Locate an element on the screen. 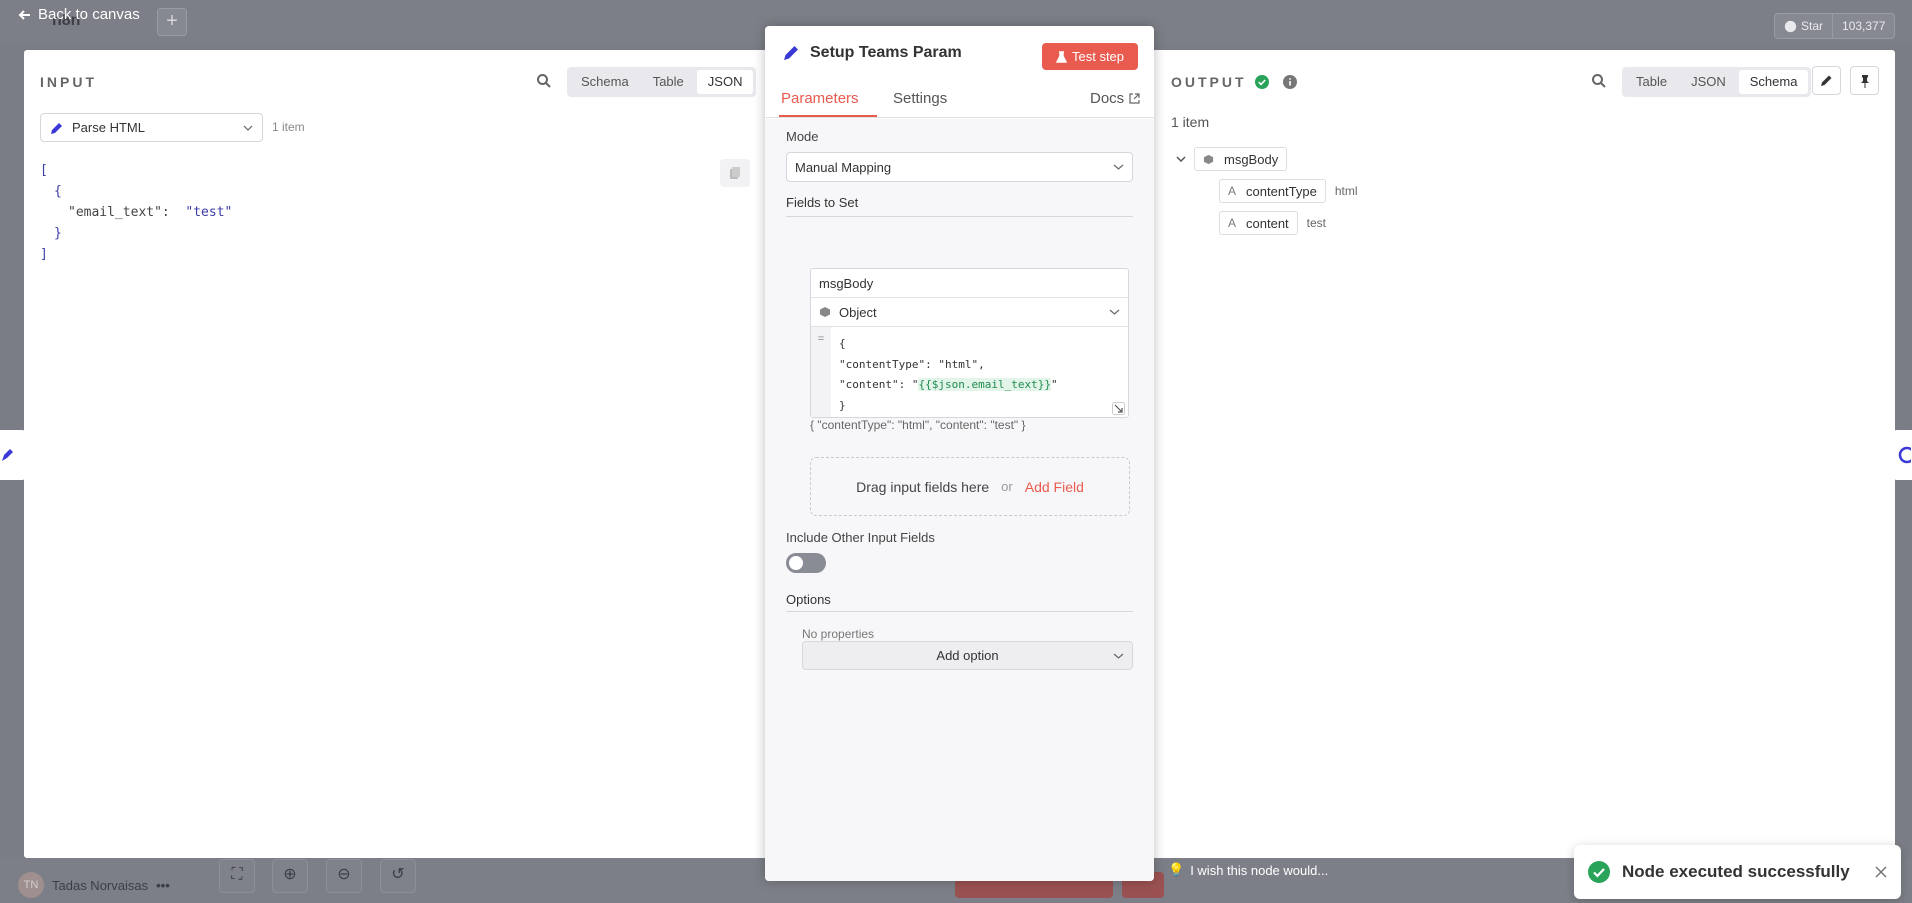 The width and height of the screenshot is (1912, 903). input-json-view: [ { "email_text": "test" } ] is located at coordinates (136, 212).